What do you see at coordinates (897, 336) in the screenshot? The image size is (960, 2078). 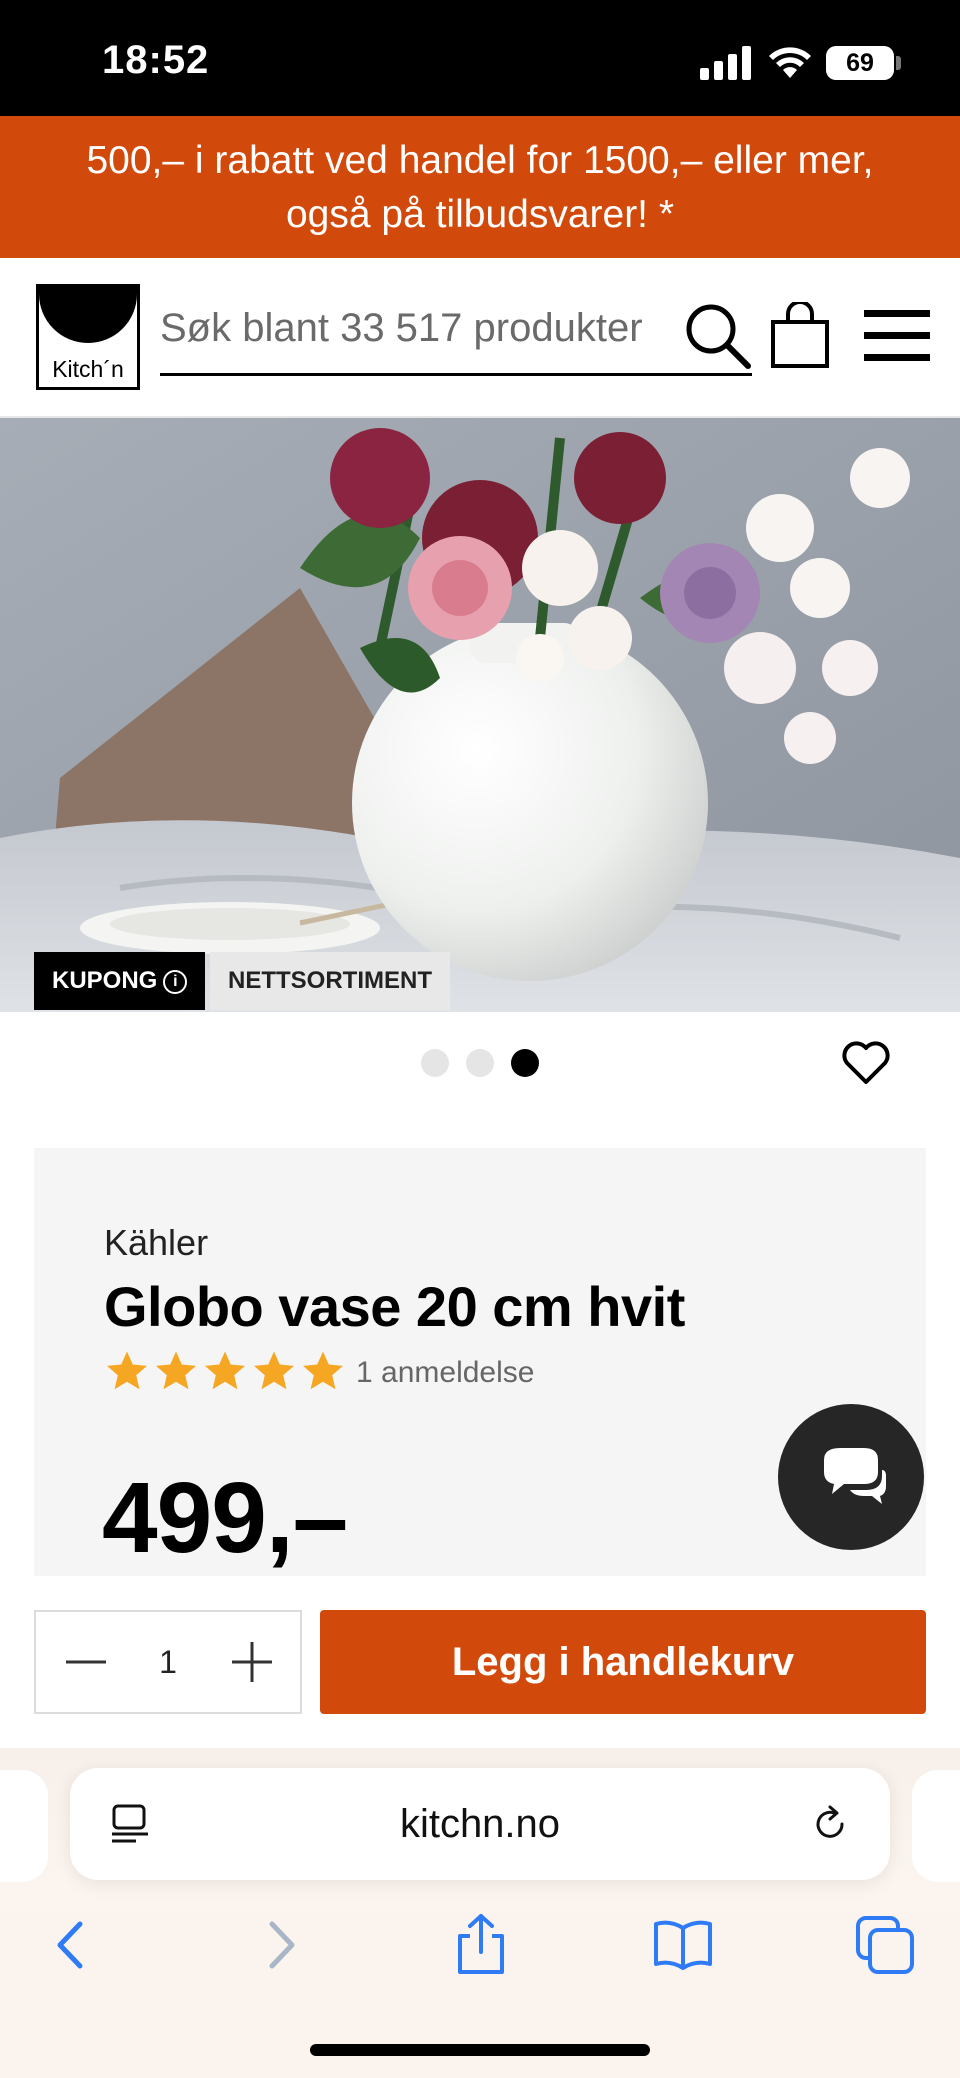 I see `hamburger-menu-icon` at bounding box center [897, 336].